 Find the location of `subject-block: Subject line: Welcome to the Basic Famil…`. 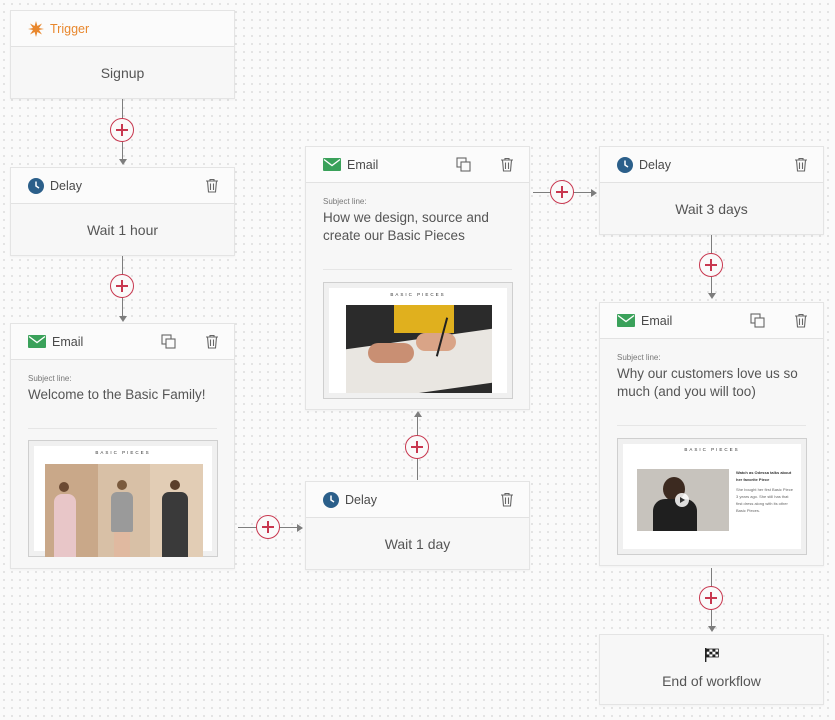

subject-block: Subject line: Welcome to the Basic Famil… is located at coordinates (122, 382).